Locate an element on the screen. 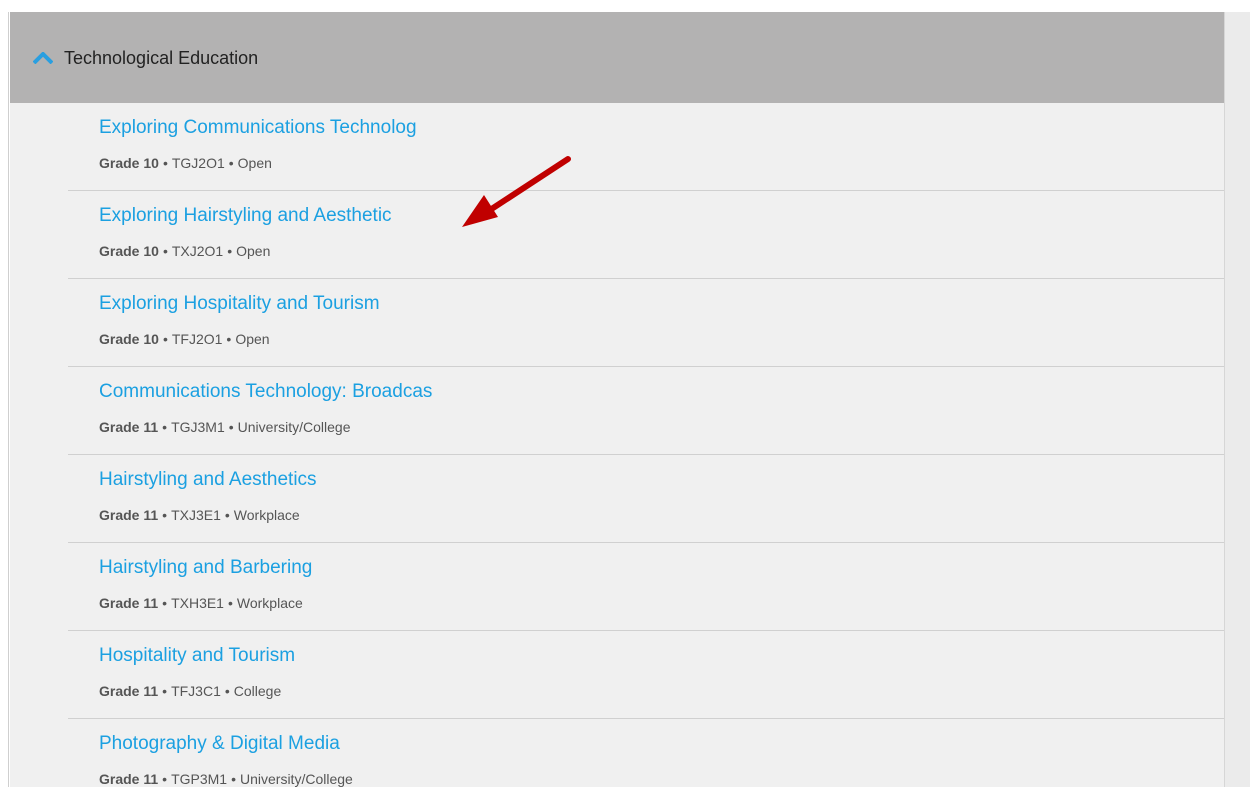  course-meta: Grade 11 • TXH3E1 • Workplace is located at coordinates (201, 603).